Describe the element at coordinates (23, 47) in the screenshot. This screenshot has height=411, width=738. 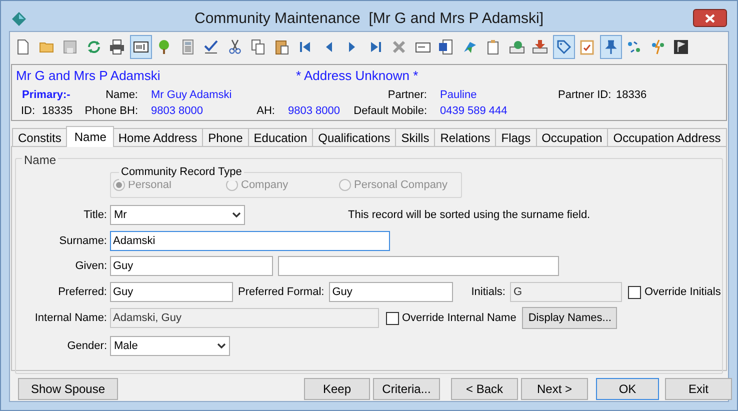
I see `document-icon` at that location.